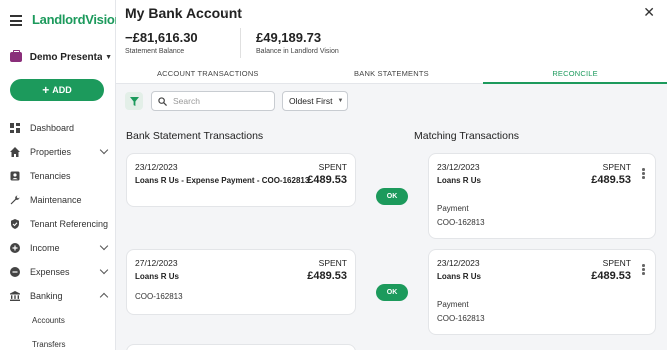 The height and width of the screenshot is (350, 667). Describe the element at coordinates (58, 320) in the screenshot. I see `sidebar-subitem-accounts: Accounts` at that location.